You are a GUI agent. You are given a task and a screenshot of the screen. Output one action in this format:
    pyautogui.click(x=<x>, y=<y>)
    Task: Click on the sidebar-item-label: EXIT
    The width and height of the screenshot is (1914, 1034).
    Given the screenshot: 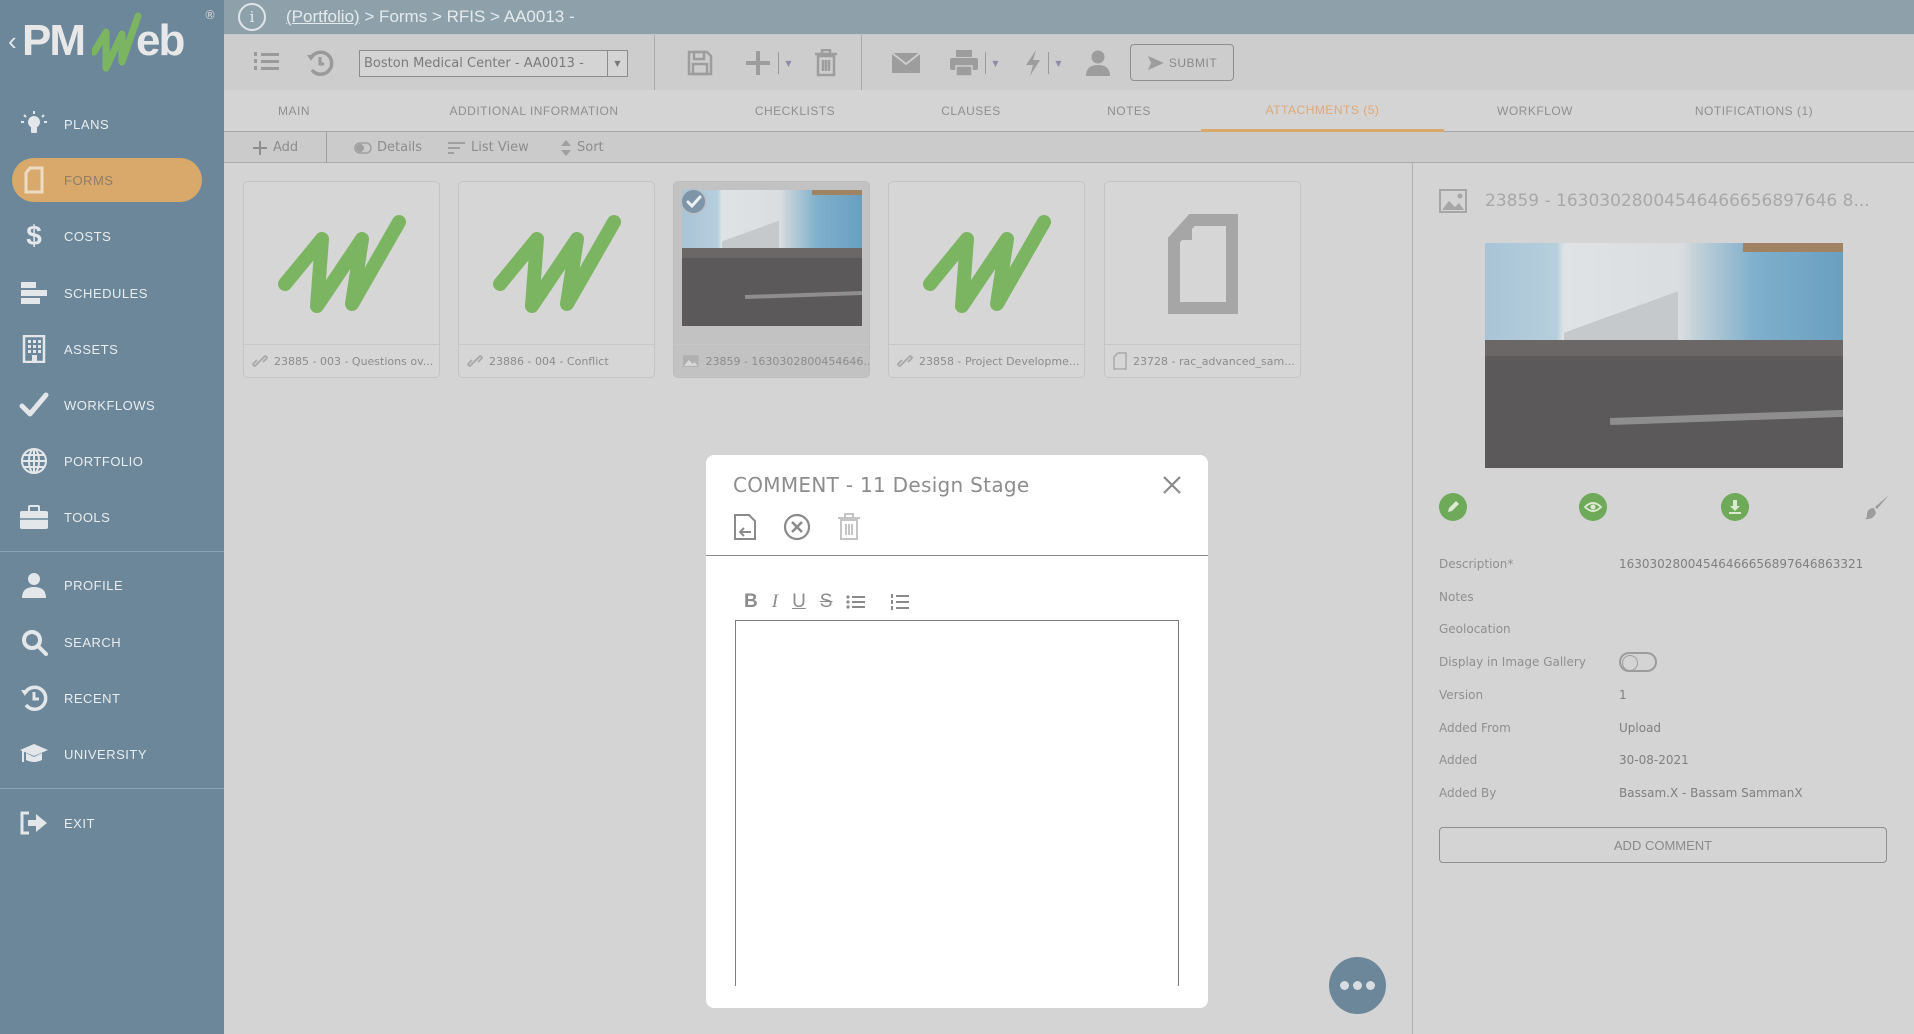 What is the action you would take?
    pyautogui.click(x=79, y=823)
    